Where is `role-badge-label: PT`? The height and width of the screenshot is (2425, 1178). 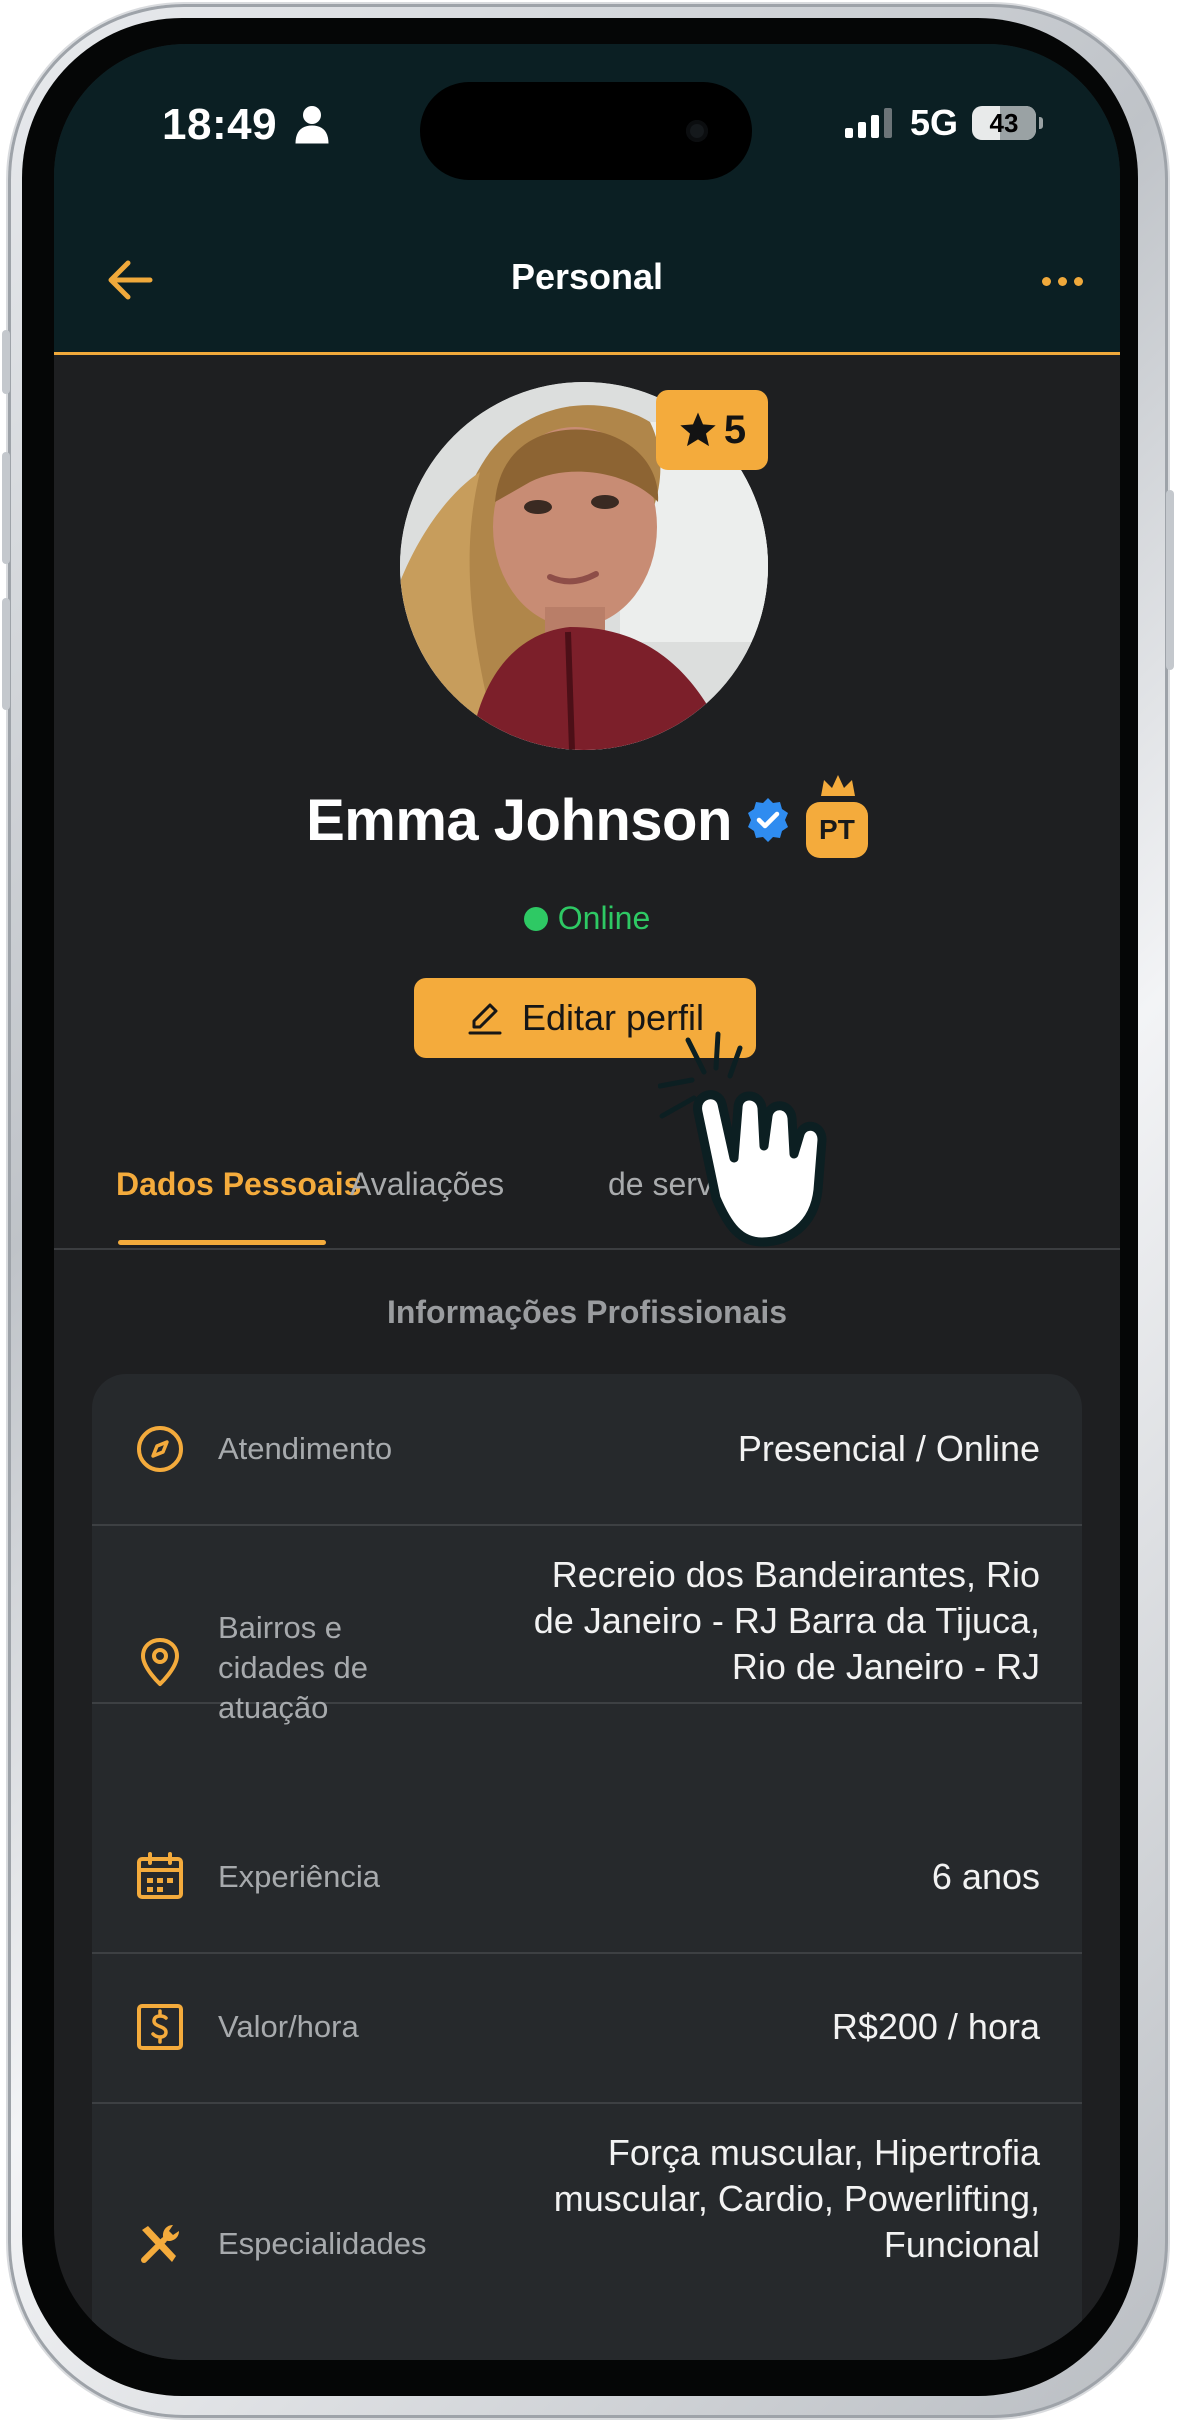 role-badge-label: PT is located at coordinates (837, 829).